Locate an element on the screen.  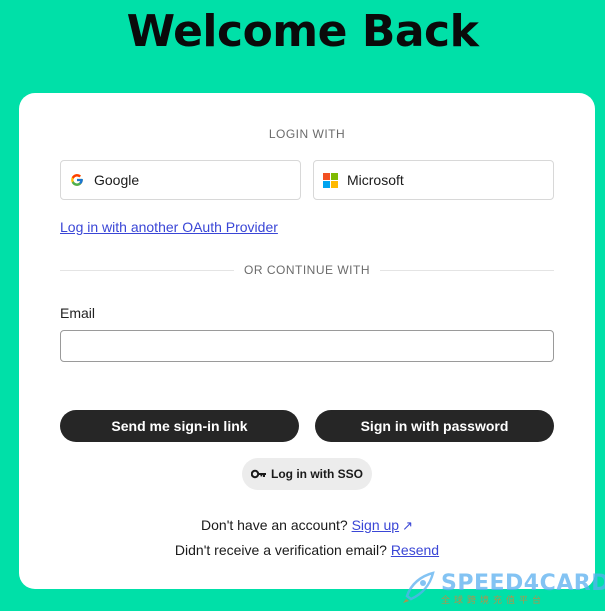
signup-prompt: Don't have an account? Sign up ↗ is located at coordinates (307, 525).